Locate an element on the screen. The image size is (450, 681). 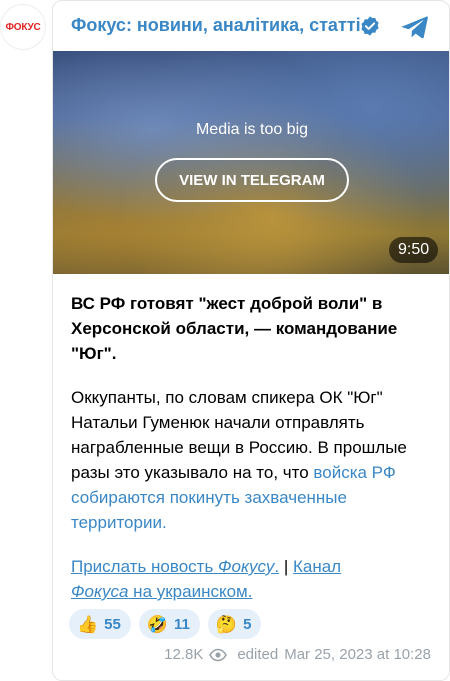
reaction-thumbs-up: 👍 55 is located at coordinates (100, 624).